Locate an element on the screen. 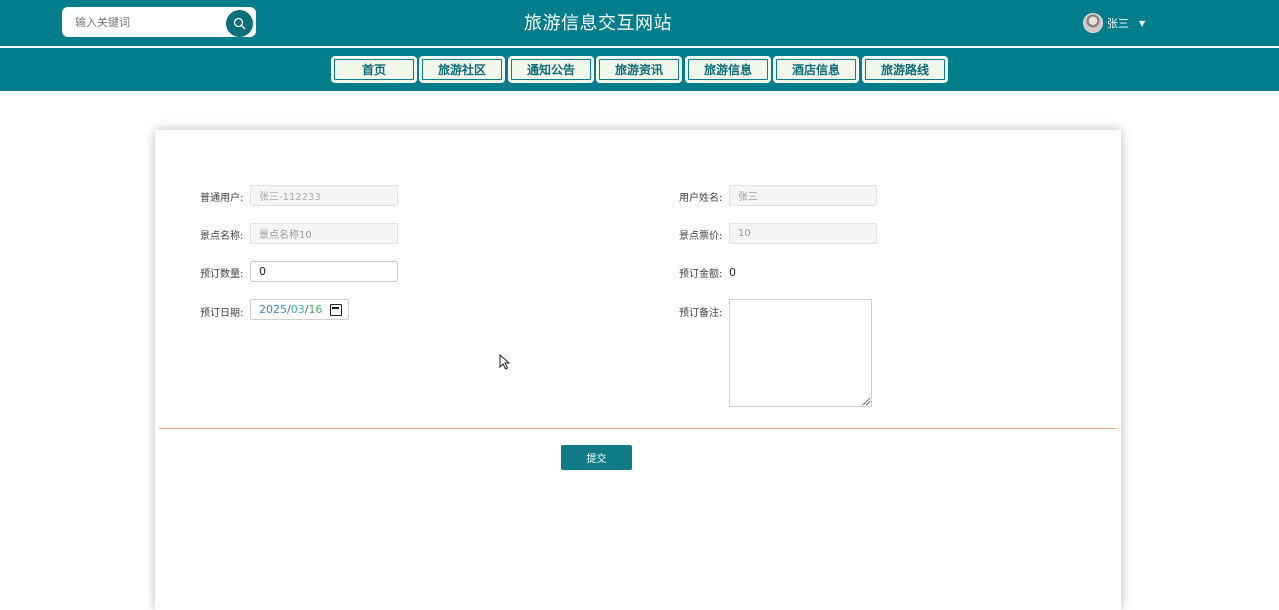  nav-item-label: 酒店信息 is located at coordinates (815, 70).